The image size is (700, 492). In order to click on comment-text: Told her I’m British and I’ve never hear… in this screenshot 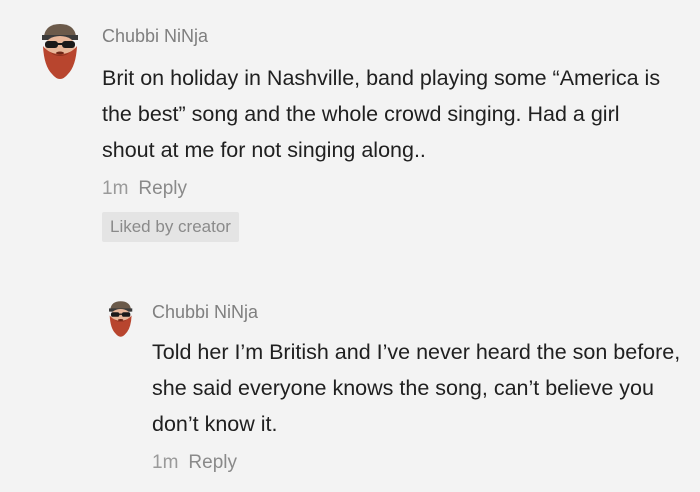, I will do `click(416, 388)`.